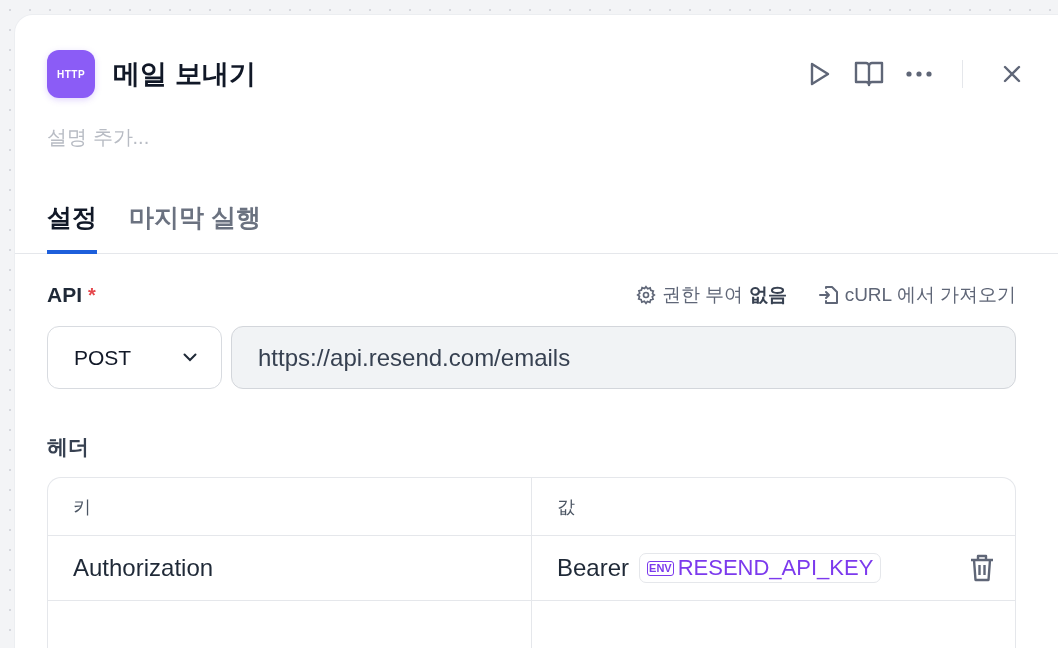 This screenshot has width=1058, height=648. I want to click on node-title: 메일 보내기, so click(185, 74).